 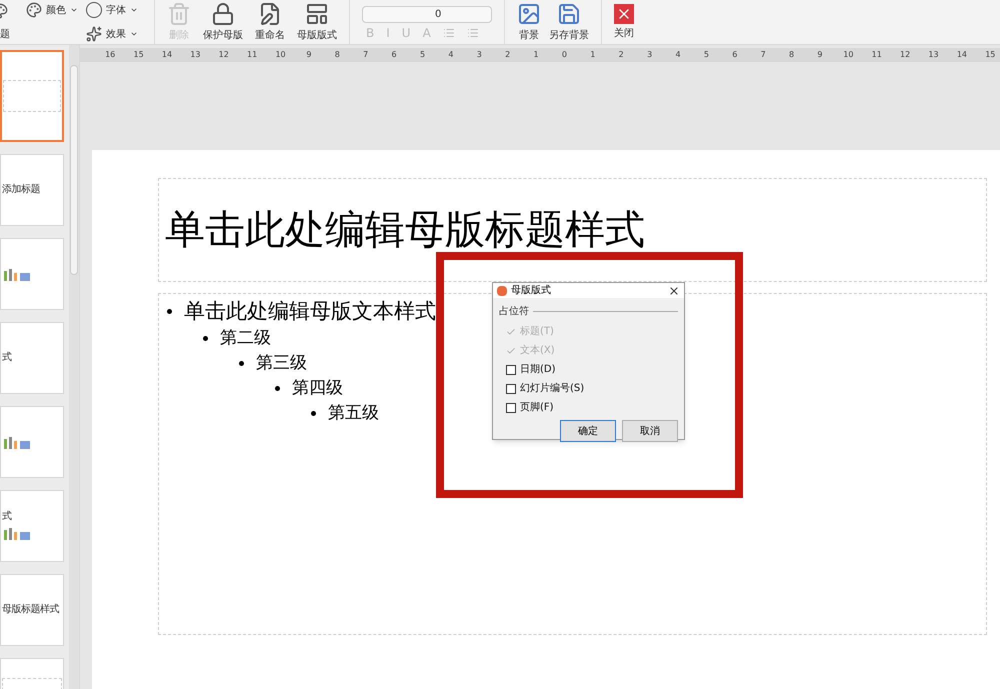 I want to click on rename-icon, so click(x=270, y=14).